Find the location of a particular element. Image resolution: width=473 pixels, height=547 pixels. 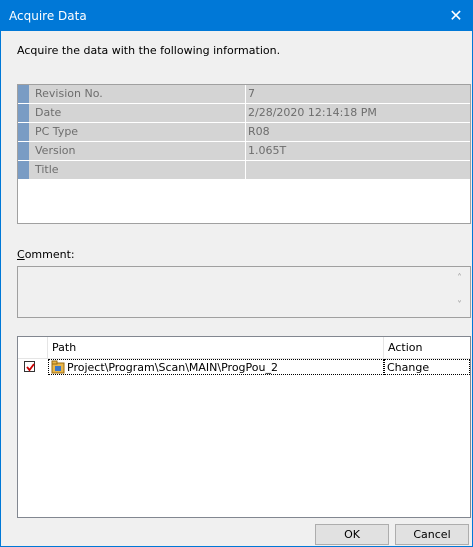

info-key: Revision No. is located at coordinates (69, 93).